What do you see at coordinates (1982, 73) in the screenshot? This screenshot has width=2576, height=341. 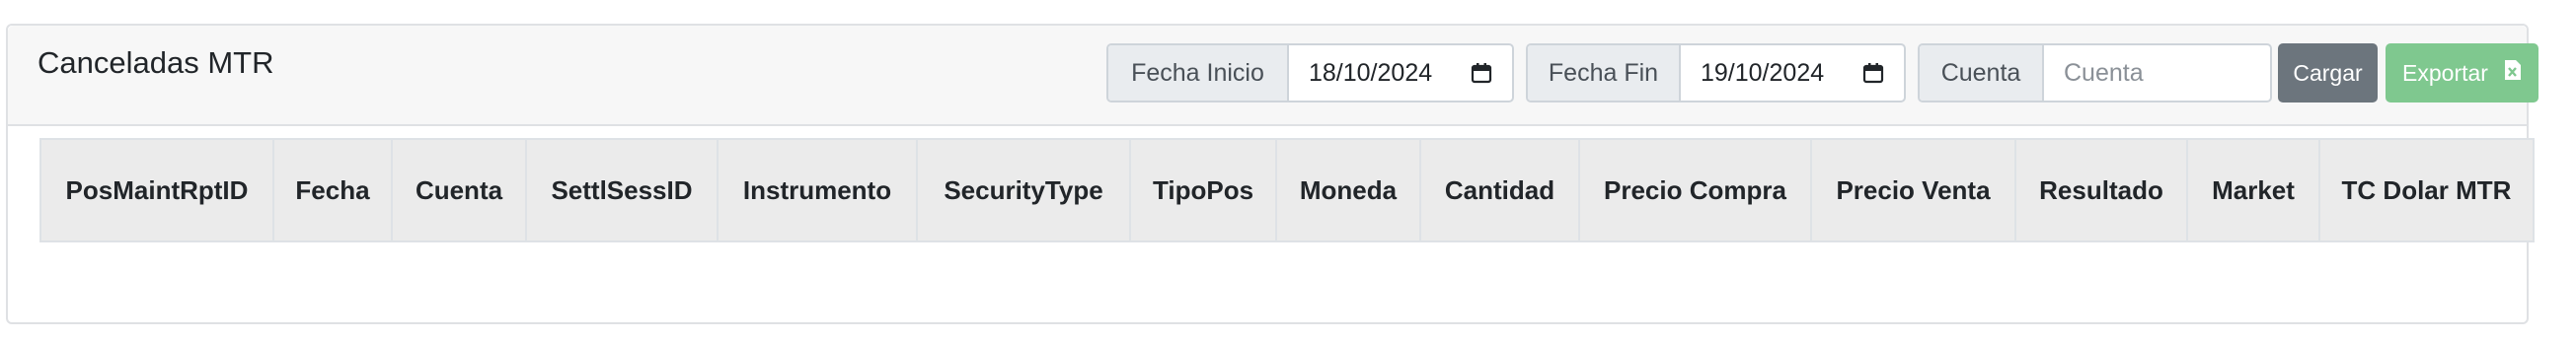 I see `cuenta-label: Cuenta` at bounding box center [1982, 73].